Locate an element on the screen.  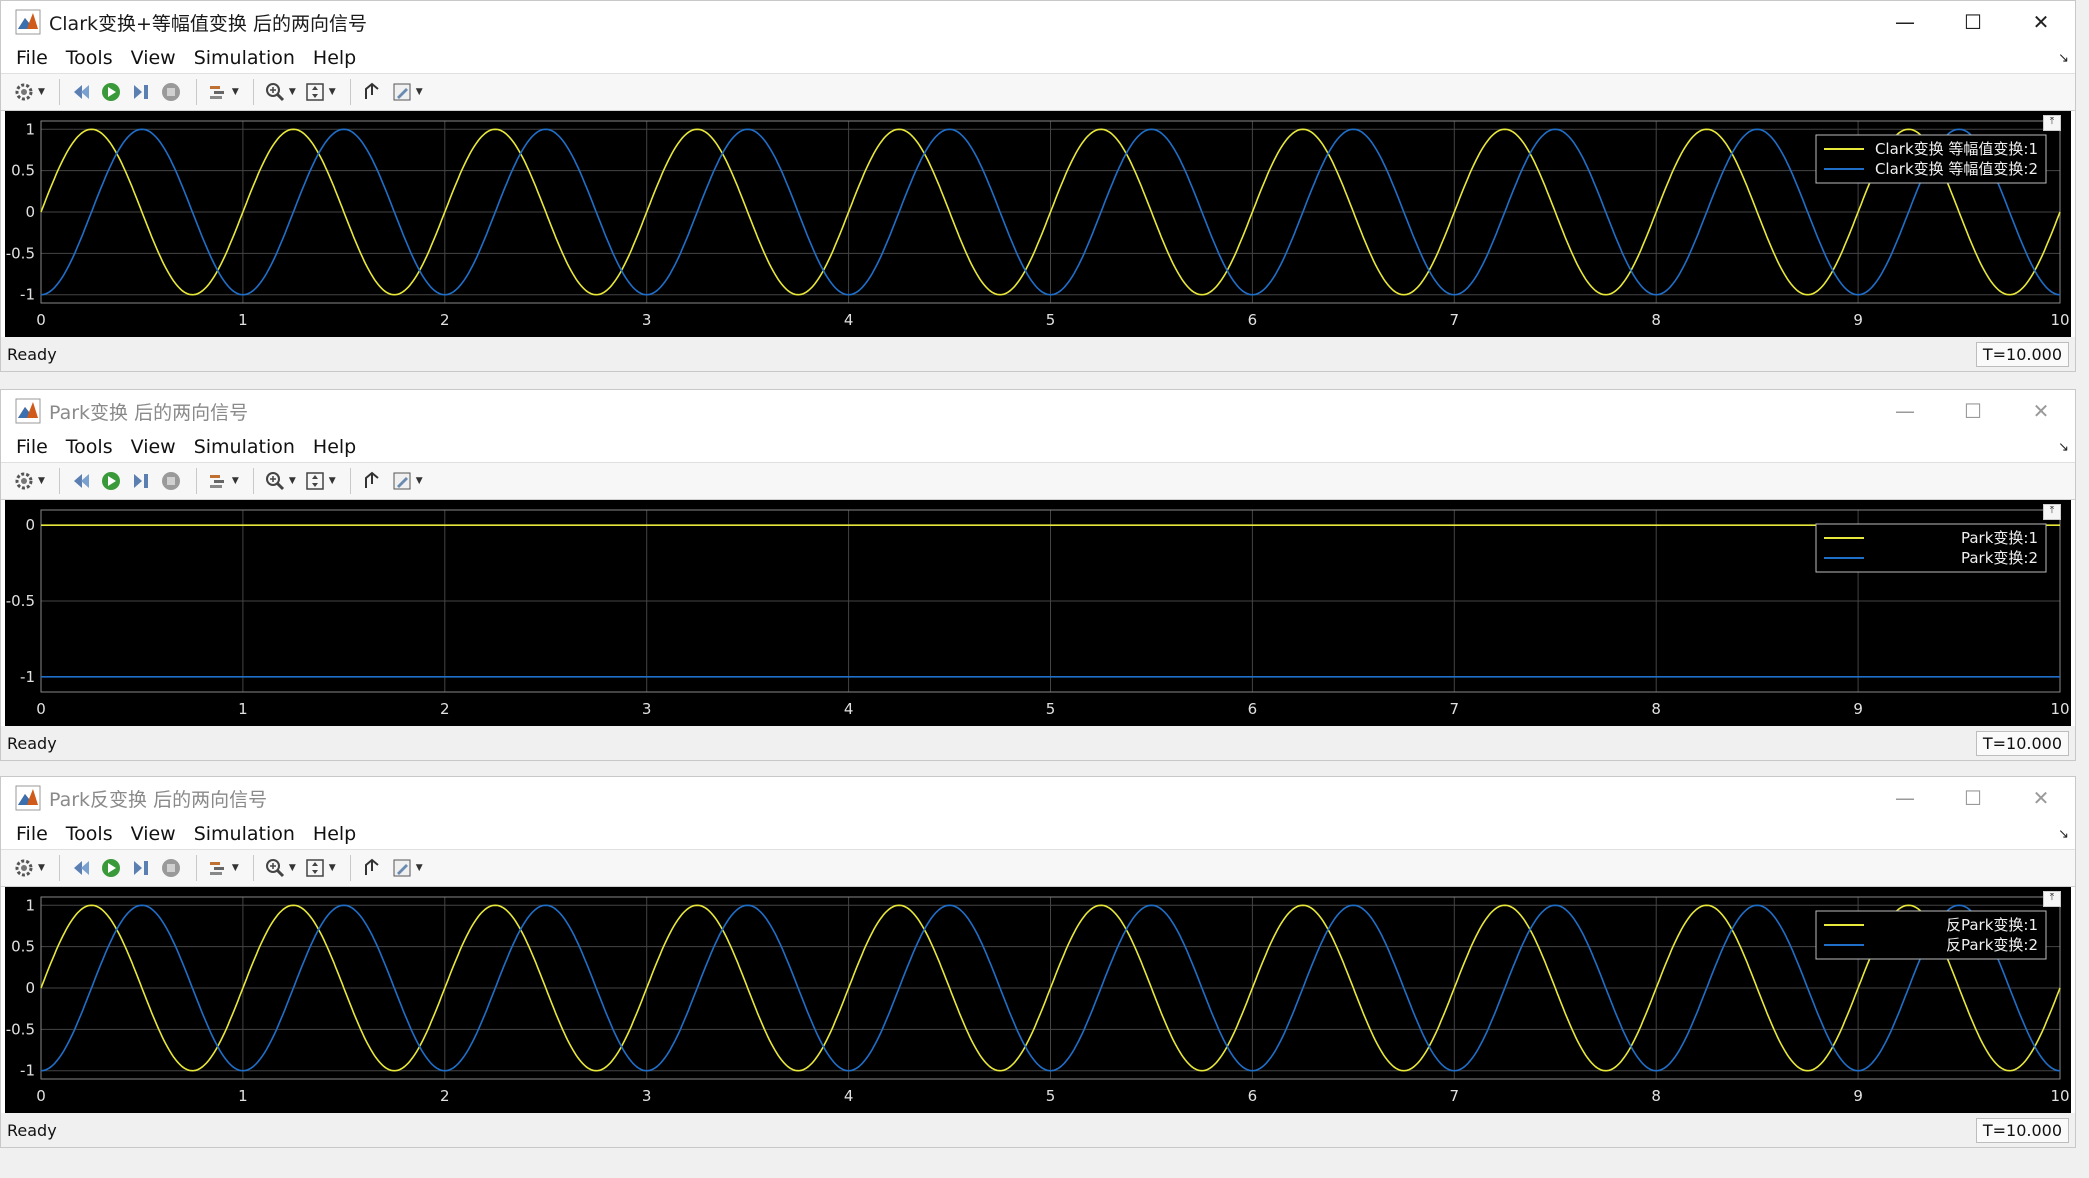
legend: Park变换:1 Park变换:2 is located at coordinates (1931, 548).